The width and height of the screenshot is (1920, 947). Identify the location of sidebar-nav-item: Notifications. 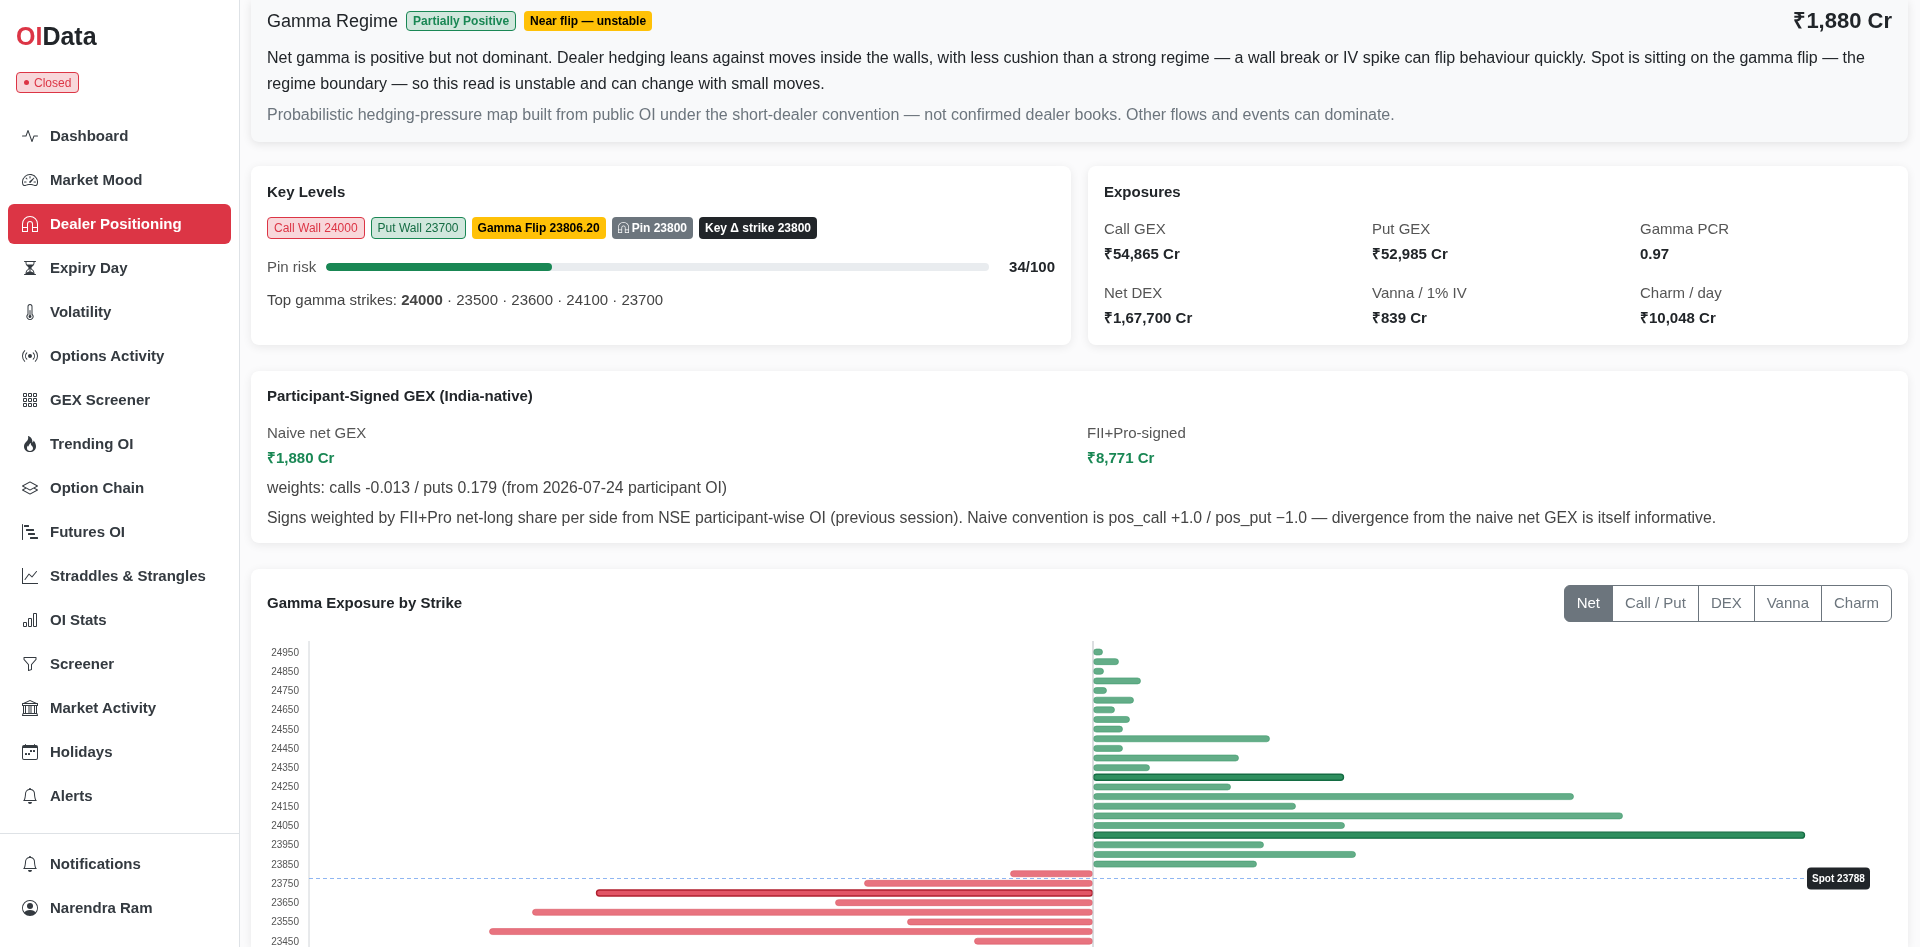
(119, 864).